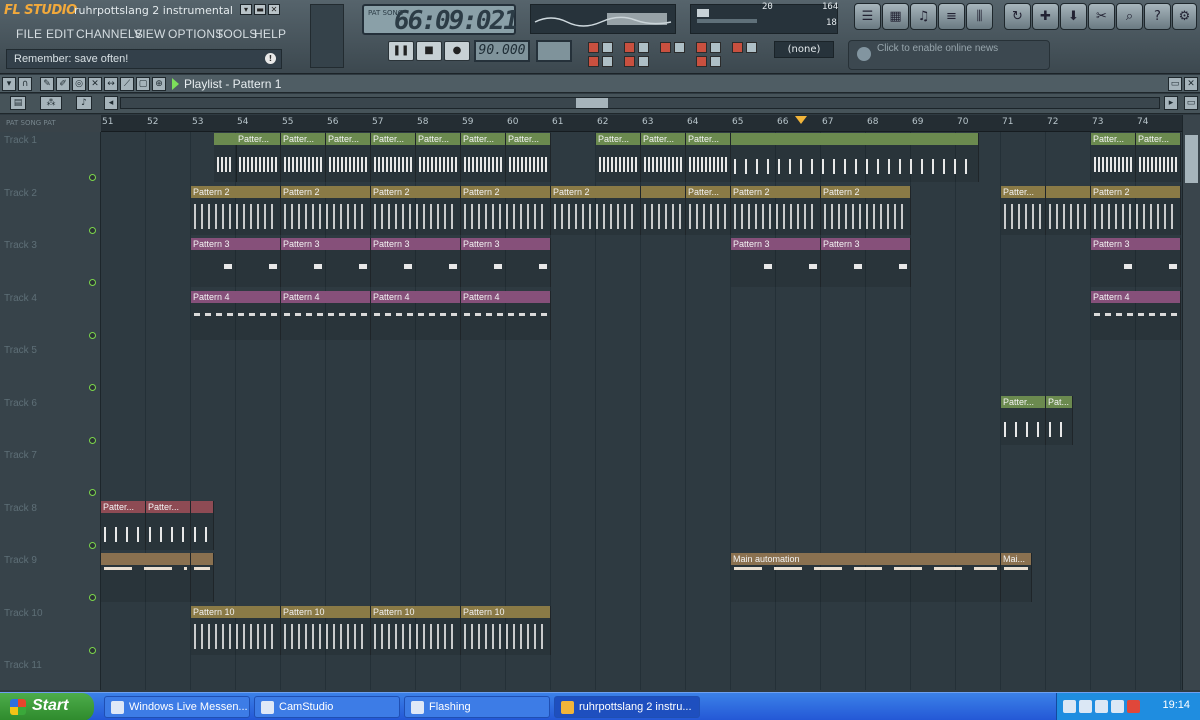 The image size is (1200, 720). What do you see at coordinates (457, 51) in the screenshot?
I see `record-button: ●` at bounding box center [457, 51].